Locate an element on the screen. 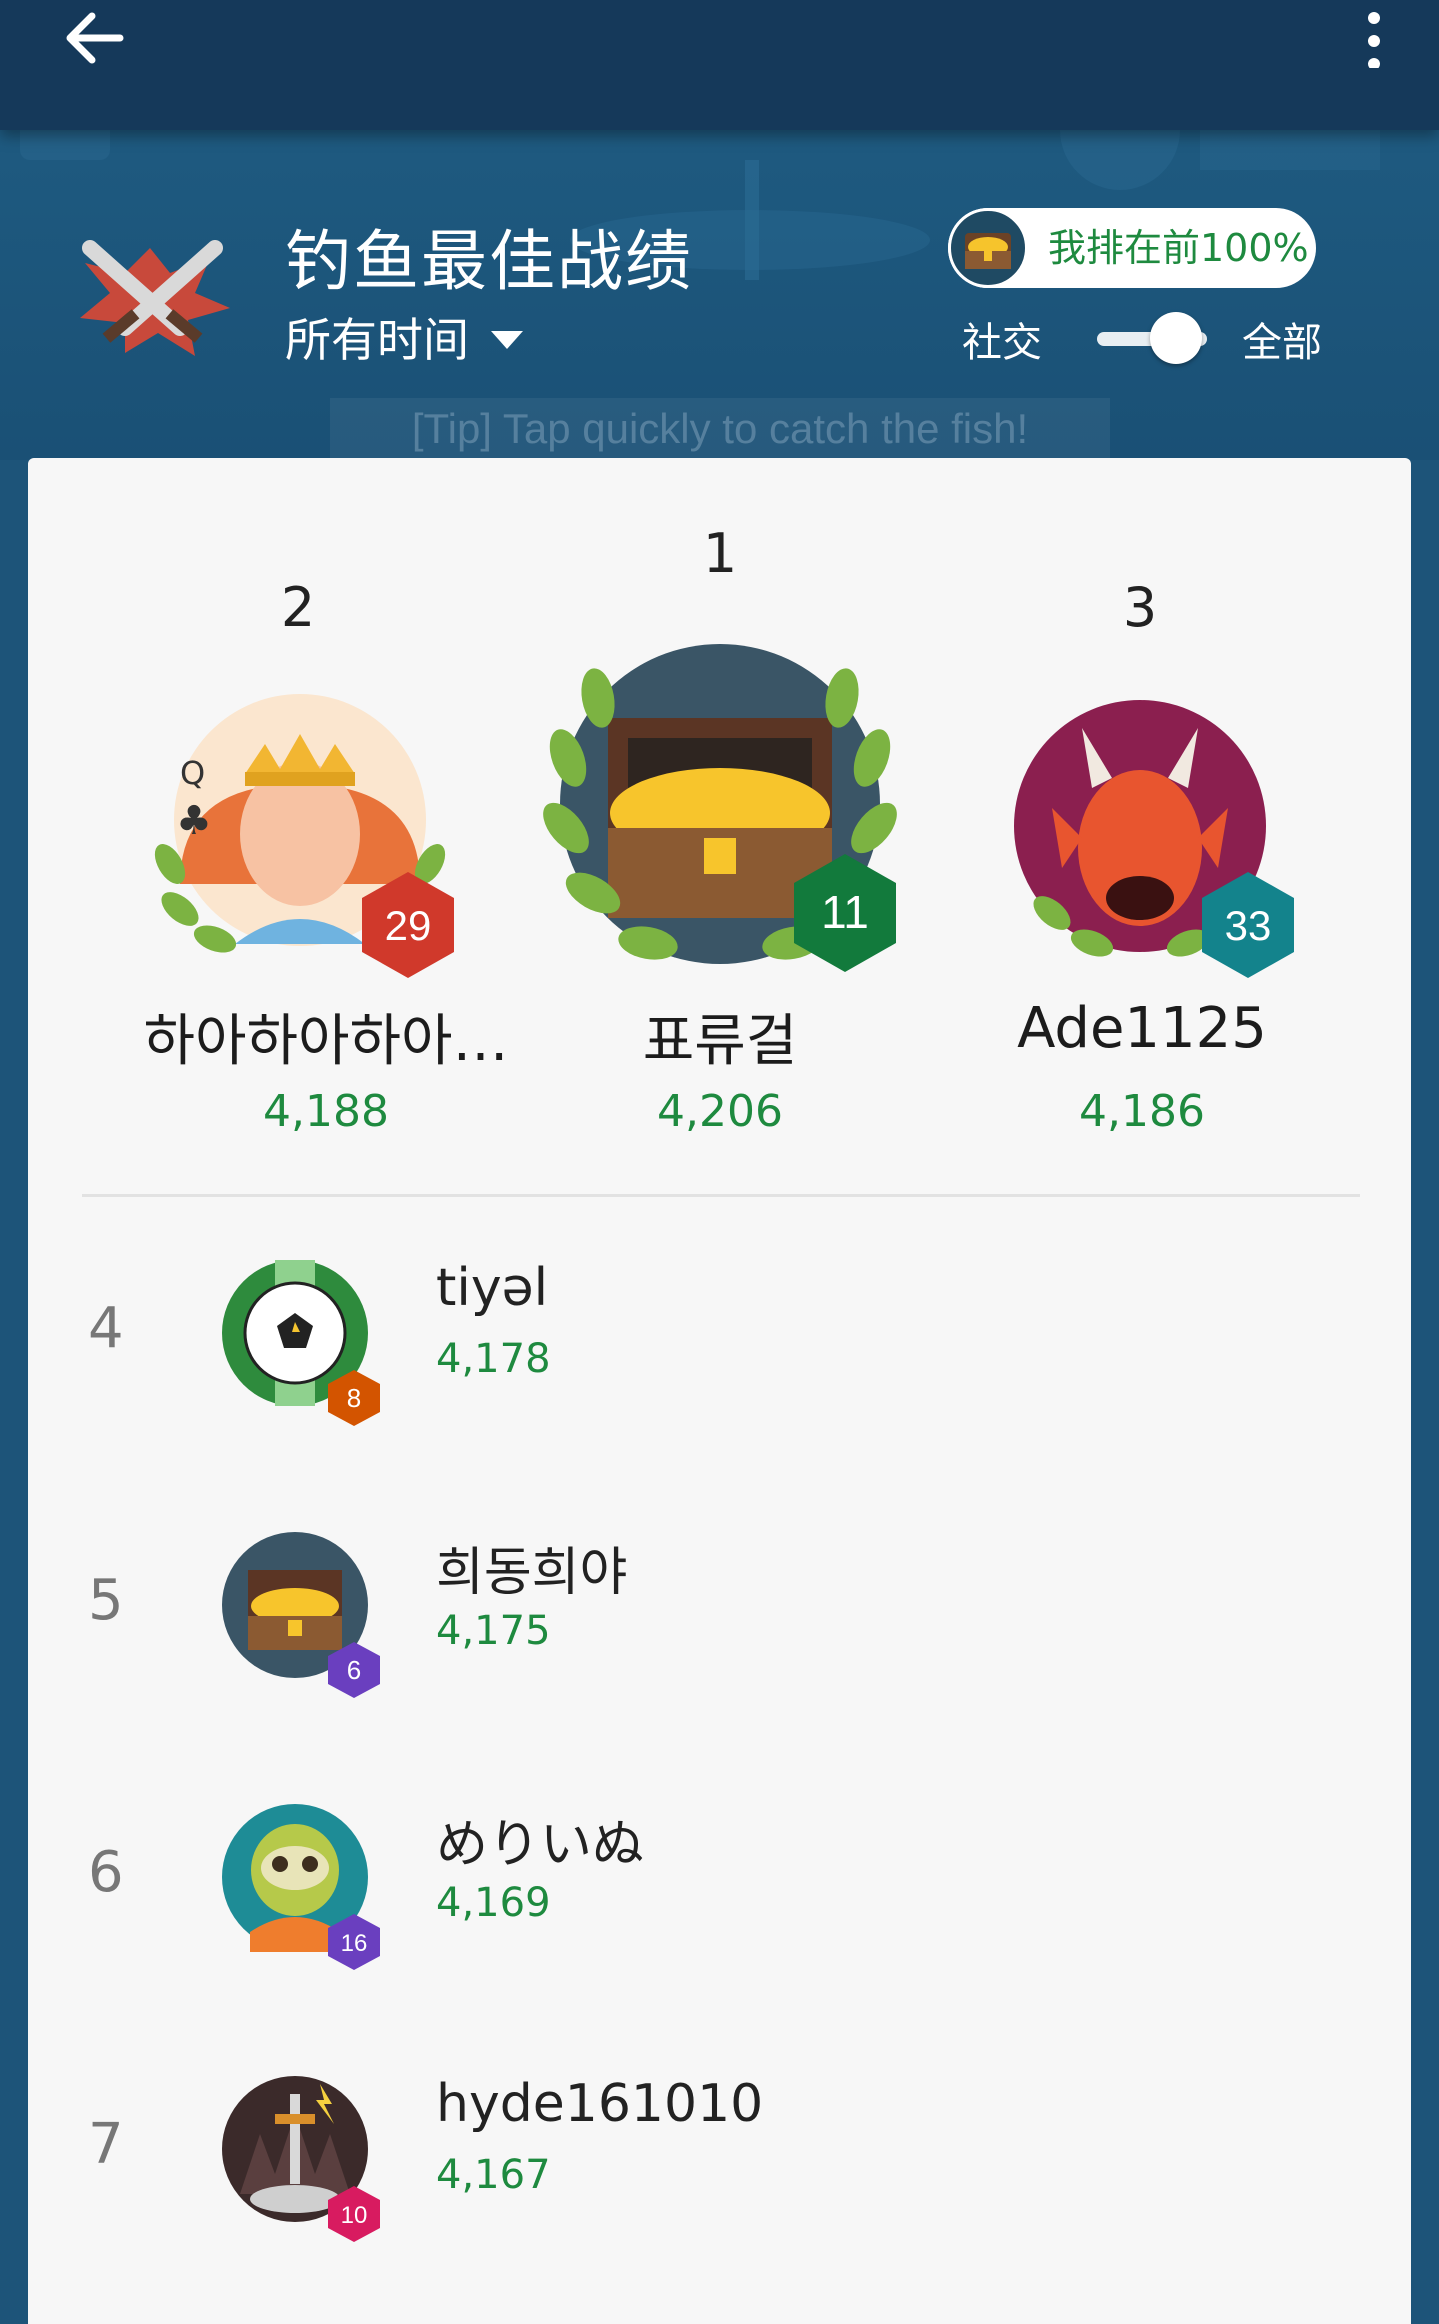  app-bar is located at coordinates (719, 65).